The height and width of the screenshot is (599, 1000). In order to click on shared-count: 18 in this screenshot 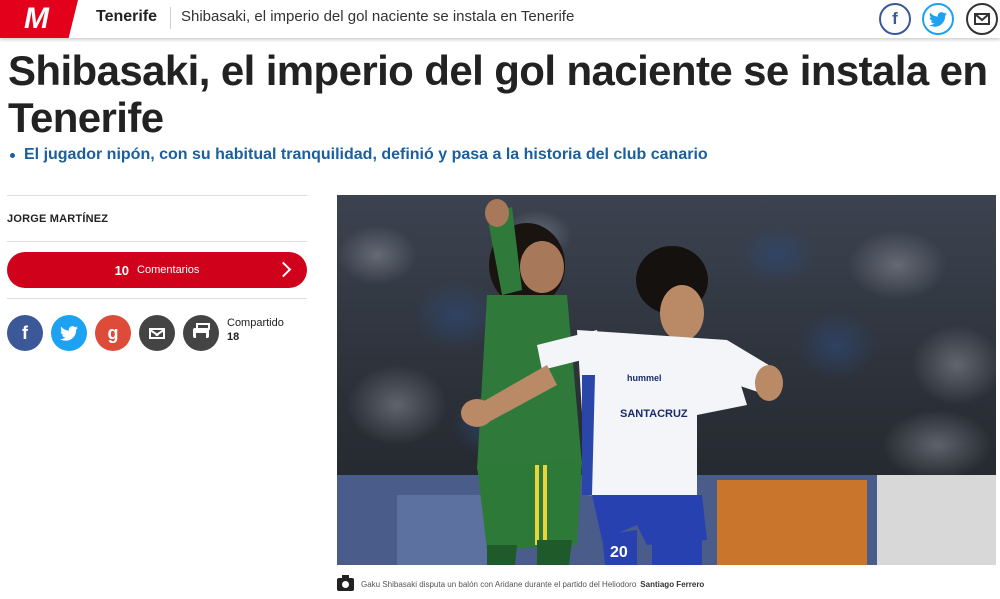, I will do `click(233, 337)`.